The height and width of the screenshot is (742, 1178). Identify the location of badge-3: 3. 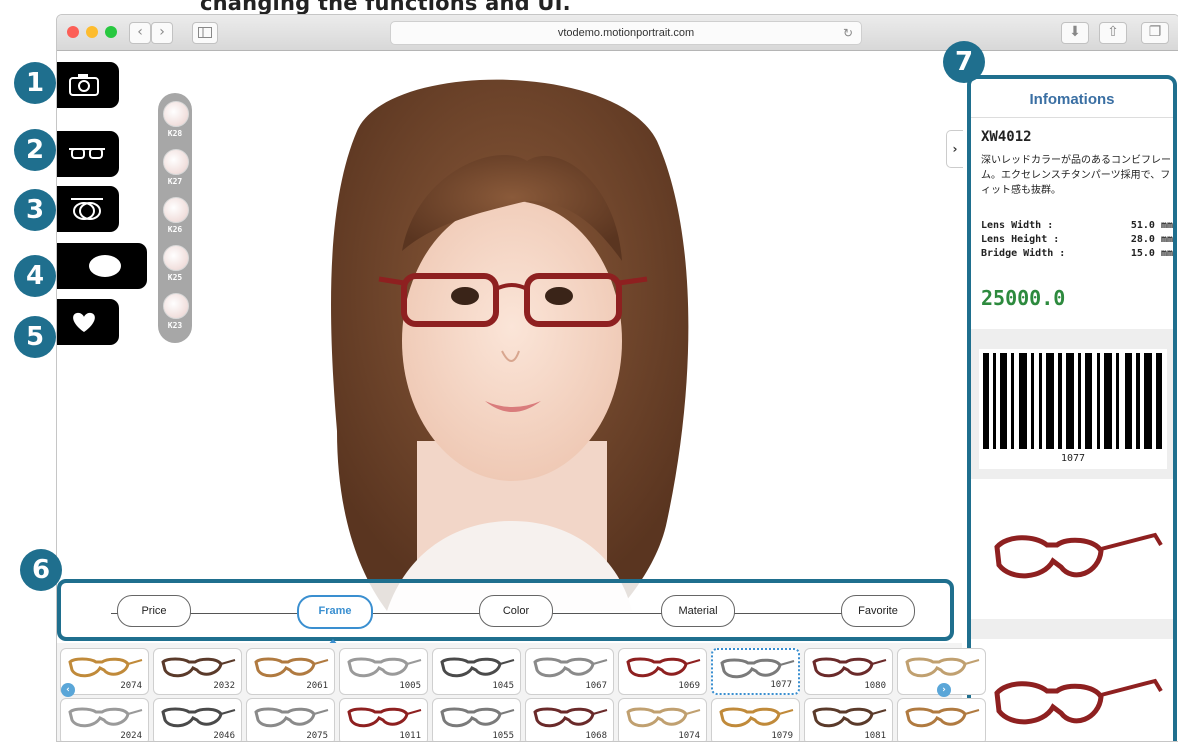
(35, 210).